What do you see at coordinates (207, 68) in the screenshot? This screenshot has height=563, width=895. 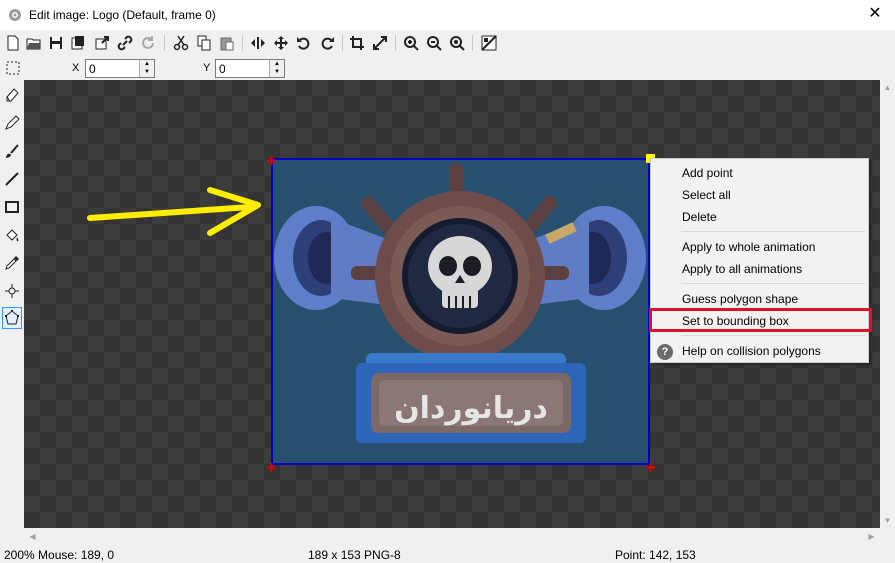 I see `y-label: Y` at bounding box center [207, 68].